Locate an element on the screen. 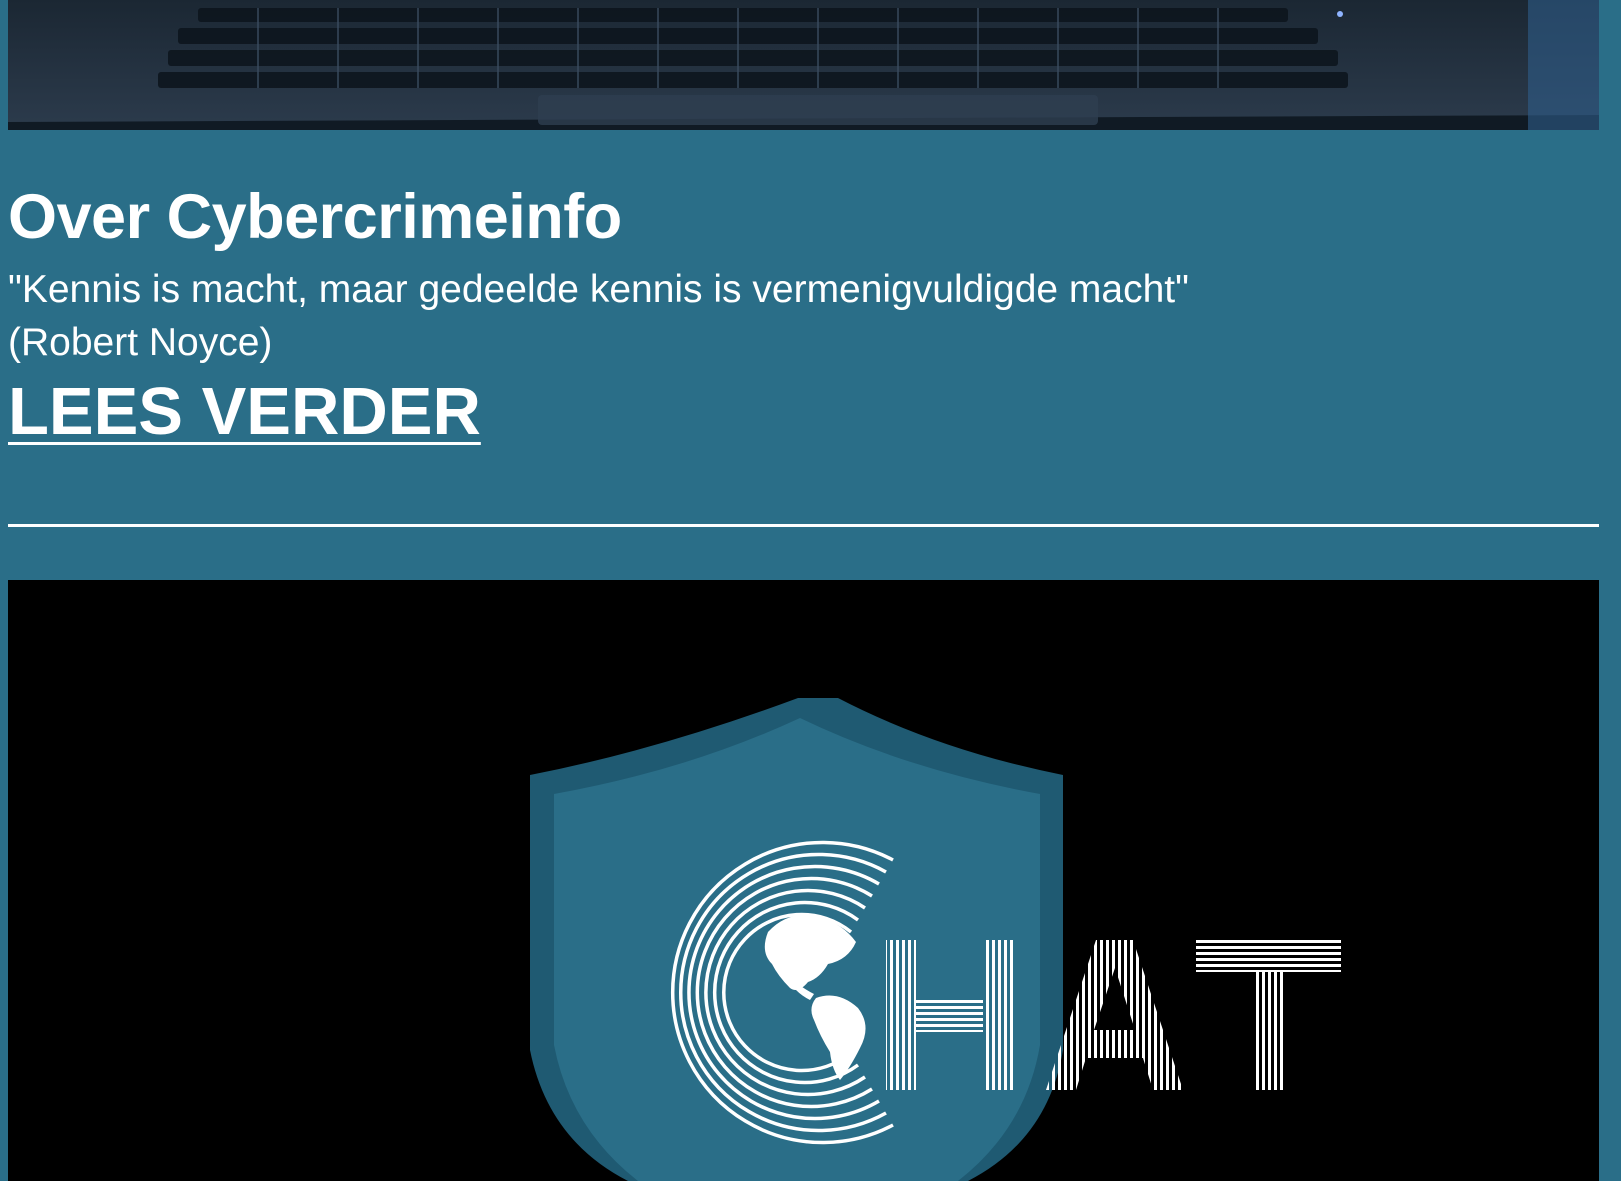  keyboard-illustration is located at coordinates (803, 65).